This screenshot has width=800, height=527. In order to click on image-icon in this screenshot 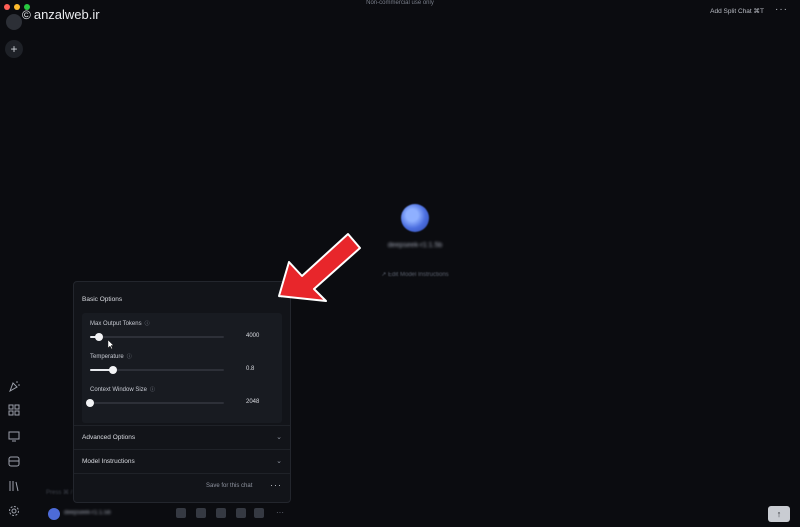, I will do `click(201, 513)`.